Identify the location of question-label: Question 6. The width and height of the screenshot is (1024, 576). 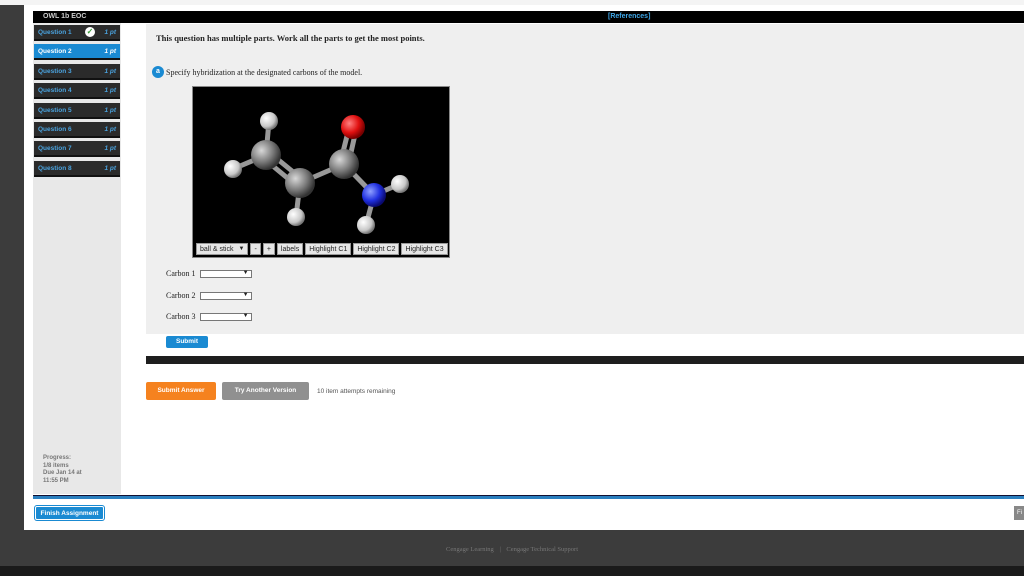
(55, 129).